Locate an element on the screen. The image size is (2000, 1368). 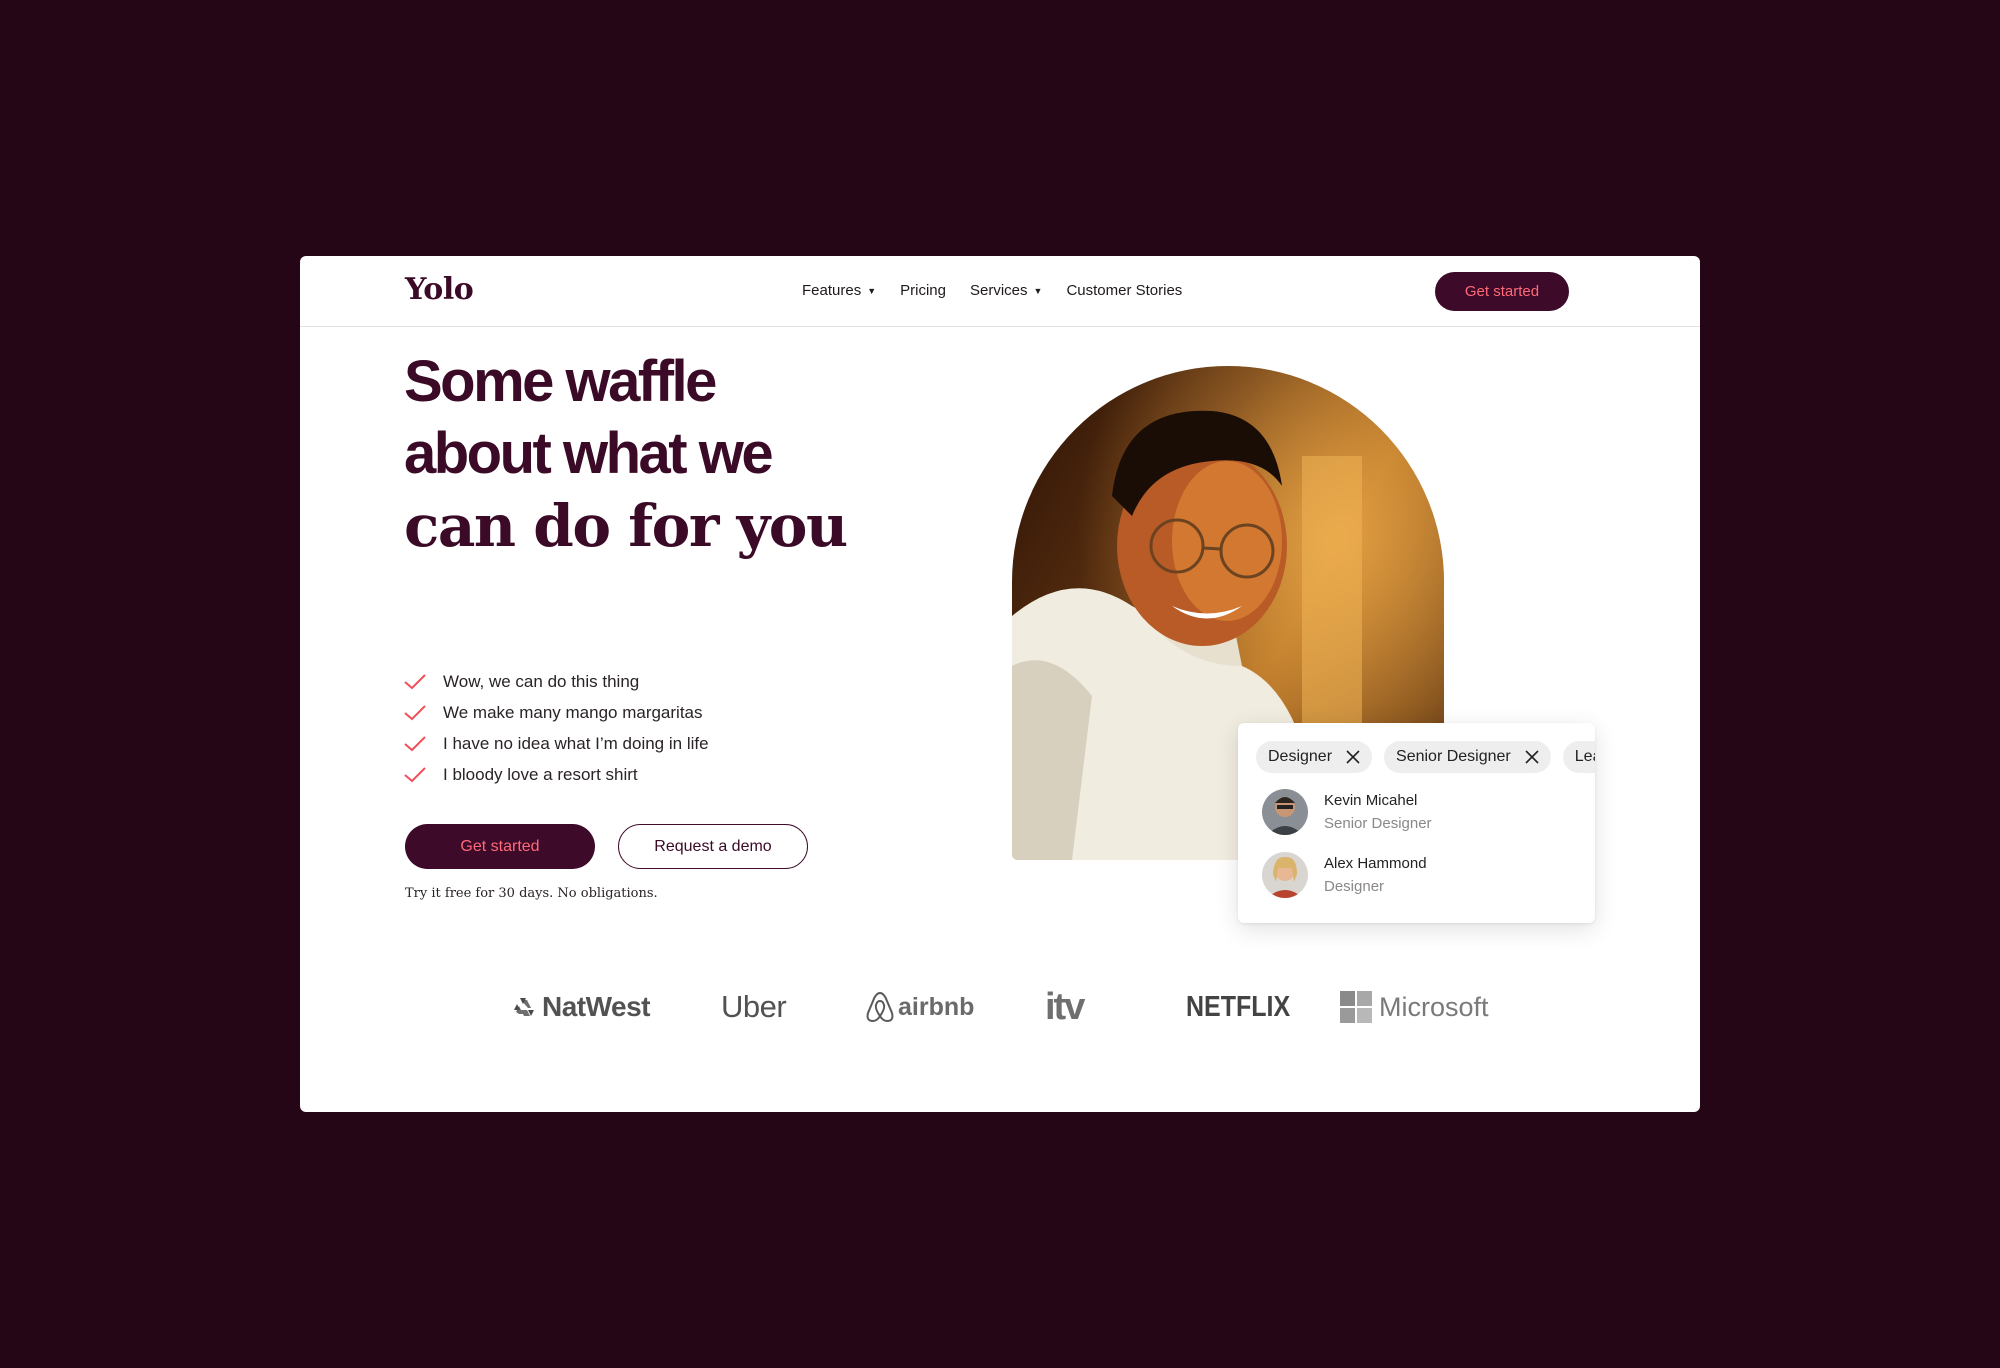
person-role: Senior Designer is located at coordinates (1378, 823).